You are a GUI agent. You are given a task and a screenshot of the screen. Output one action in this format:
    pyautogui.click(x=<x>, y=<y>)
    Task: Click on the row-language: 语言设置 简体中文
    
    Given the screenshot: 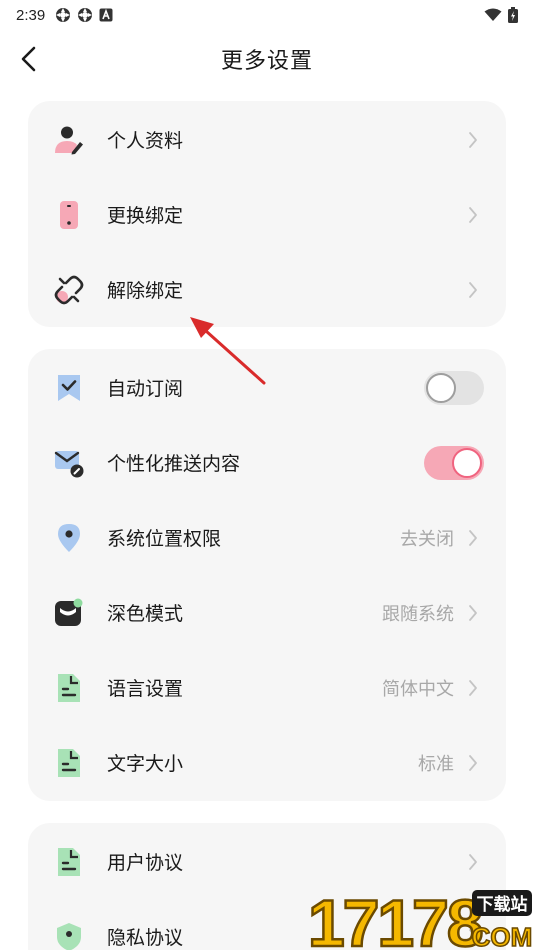 What is the action you would take?
    pyautogui.click(x=267, y=687)
    